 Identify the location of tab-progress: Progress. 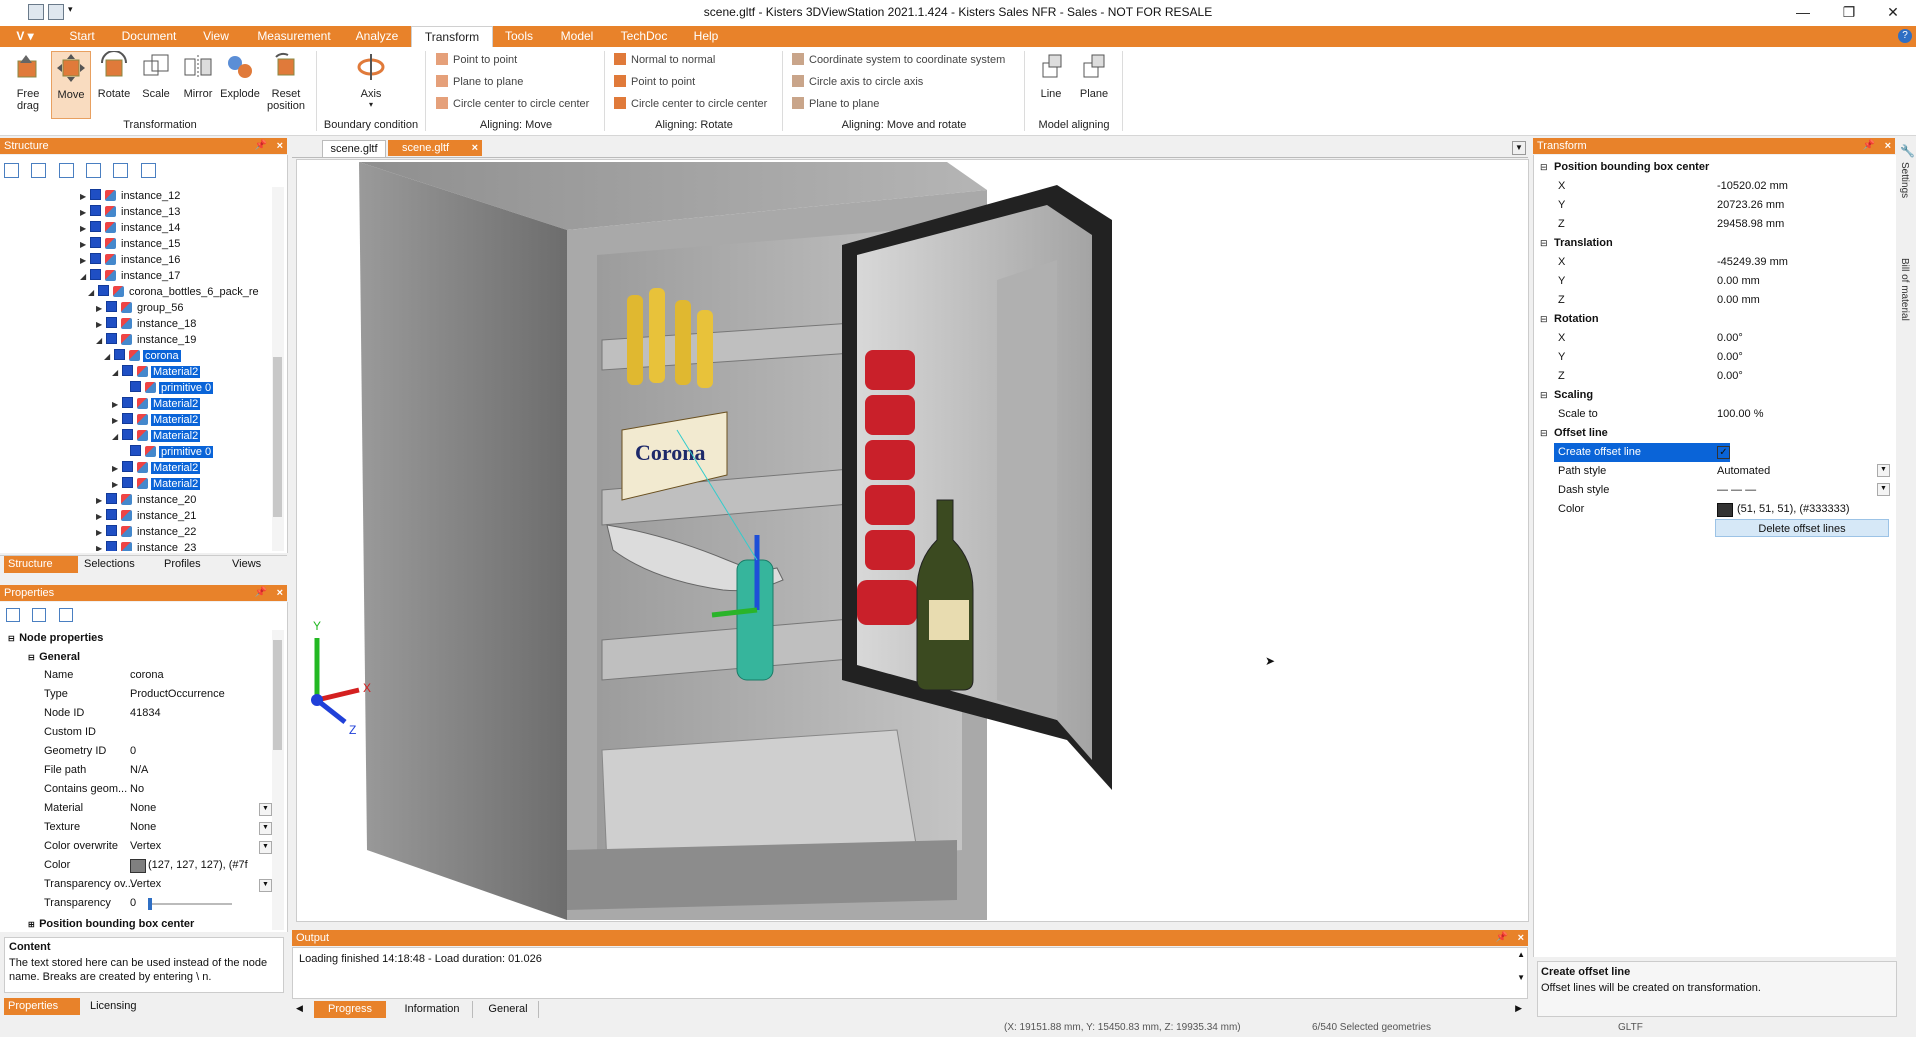
(350, 1009).